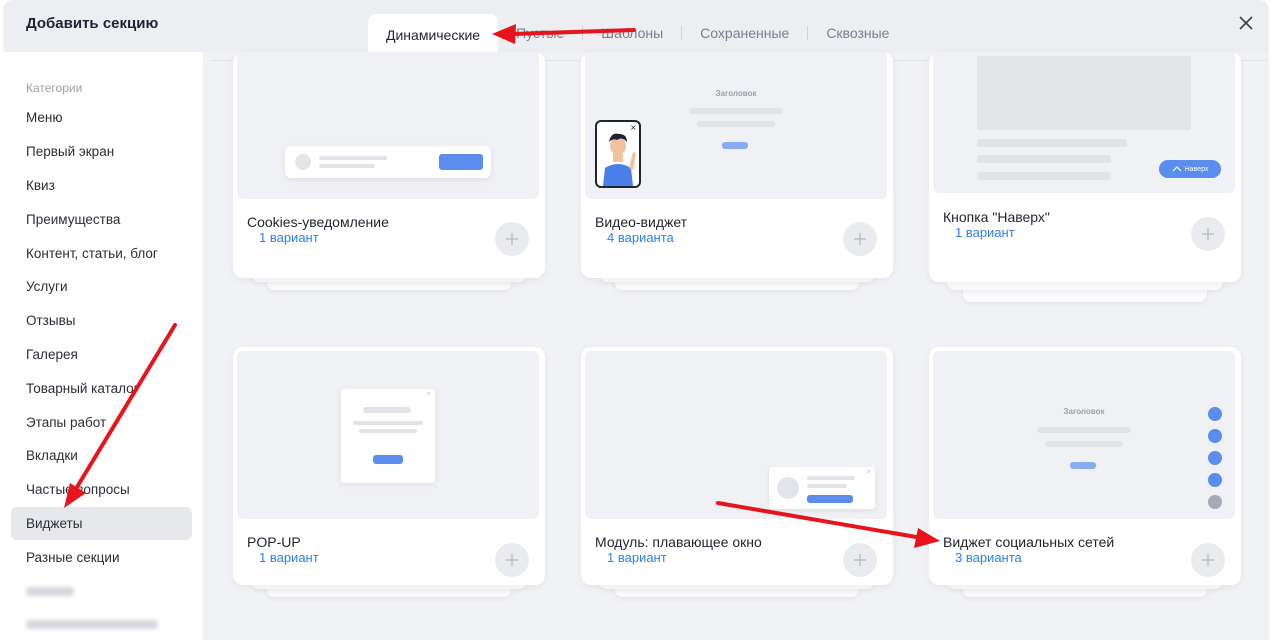 The height and width of the screenshot is (640, 1272). I want to click on card-preview: Заголовок ×, so click(736, 125).